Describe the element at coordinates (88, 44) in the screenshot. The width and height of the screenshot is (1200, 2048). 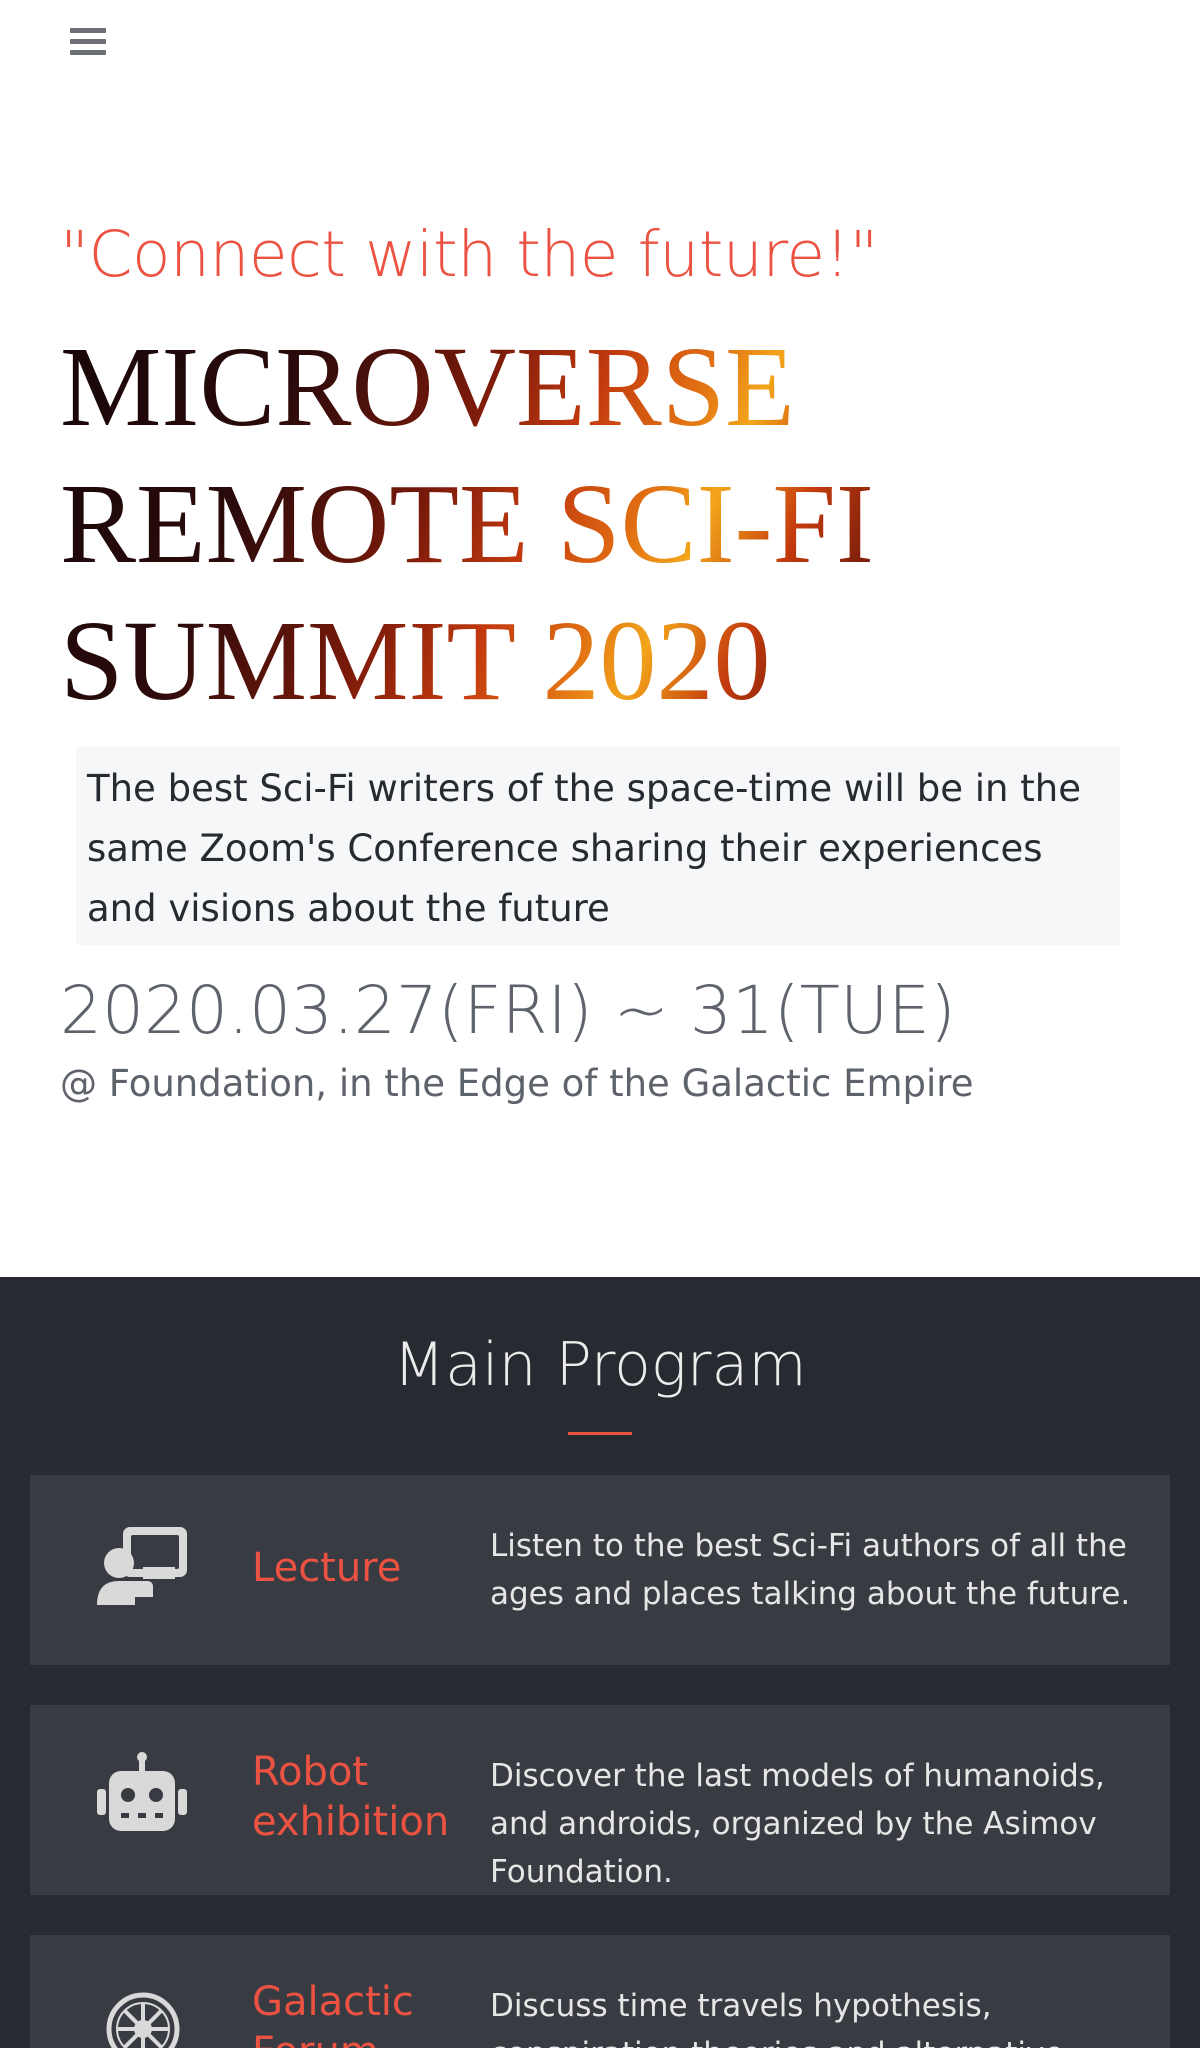
I see `hamburger-menu-icon` at that location.